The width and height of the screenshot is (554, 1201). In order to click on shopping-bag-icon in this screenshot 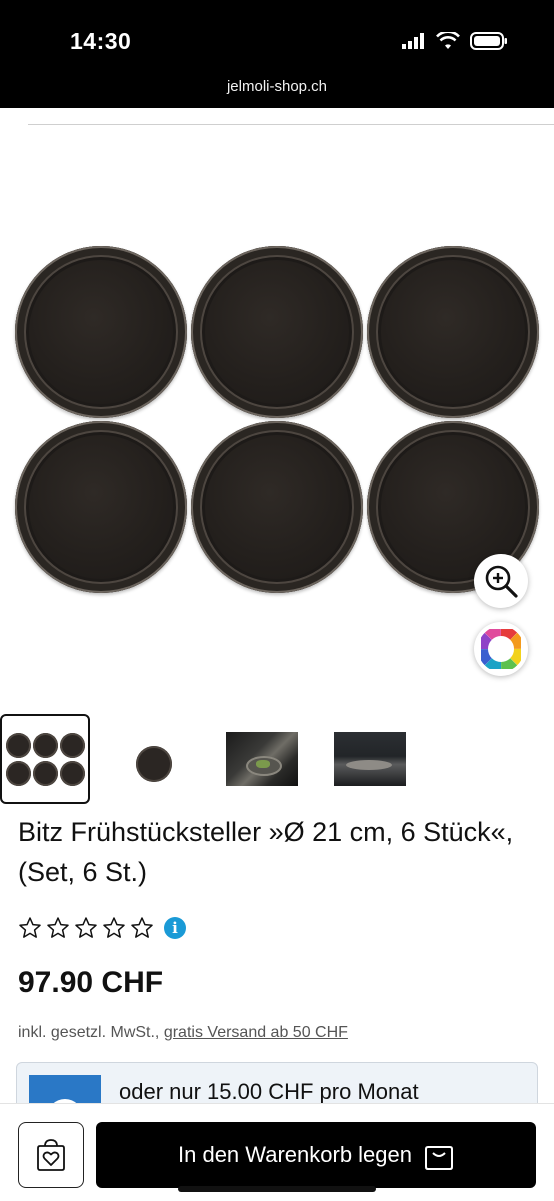, I will do `click(439, 1158)`.